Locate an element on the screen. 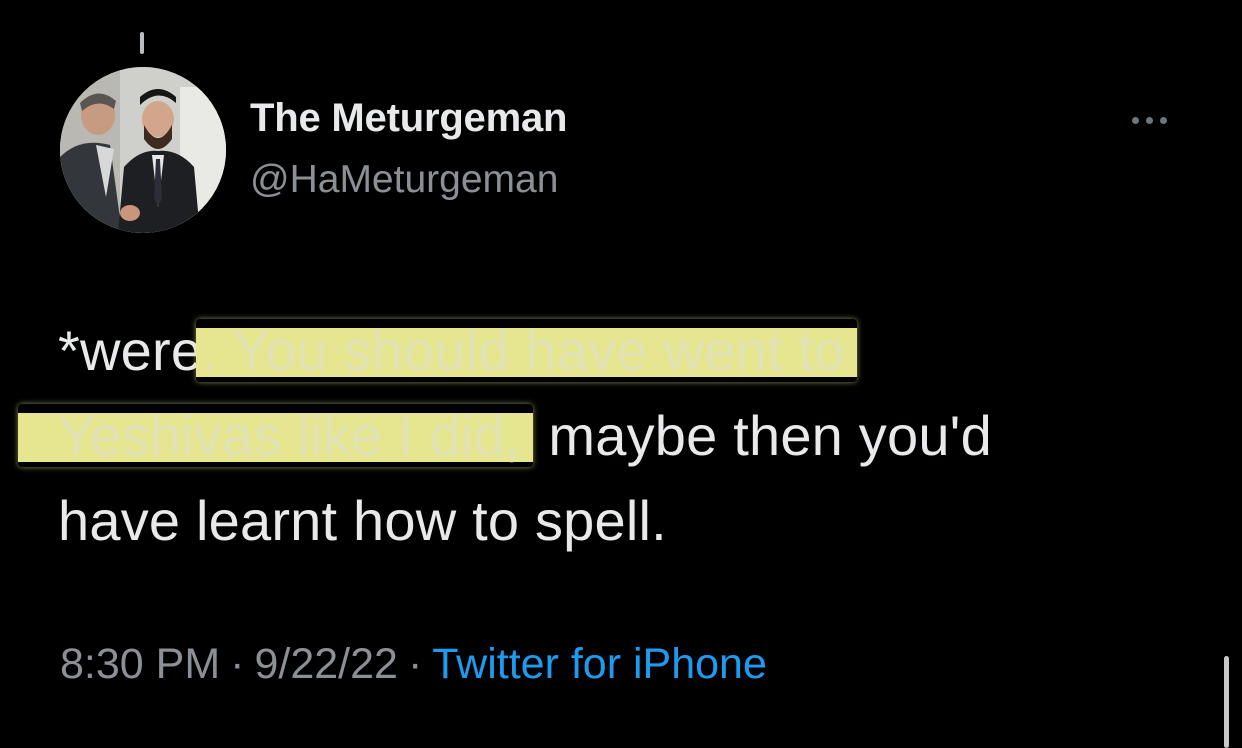  tweet-text-highlight: Yeshivas like I did, is located at coordinates (275, 435).